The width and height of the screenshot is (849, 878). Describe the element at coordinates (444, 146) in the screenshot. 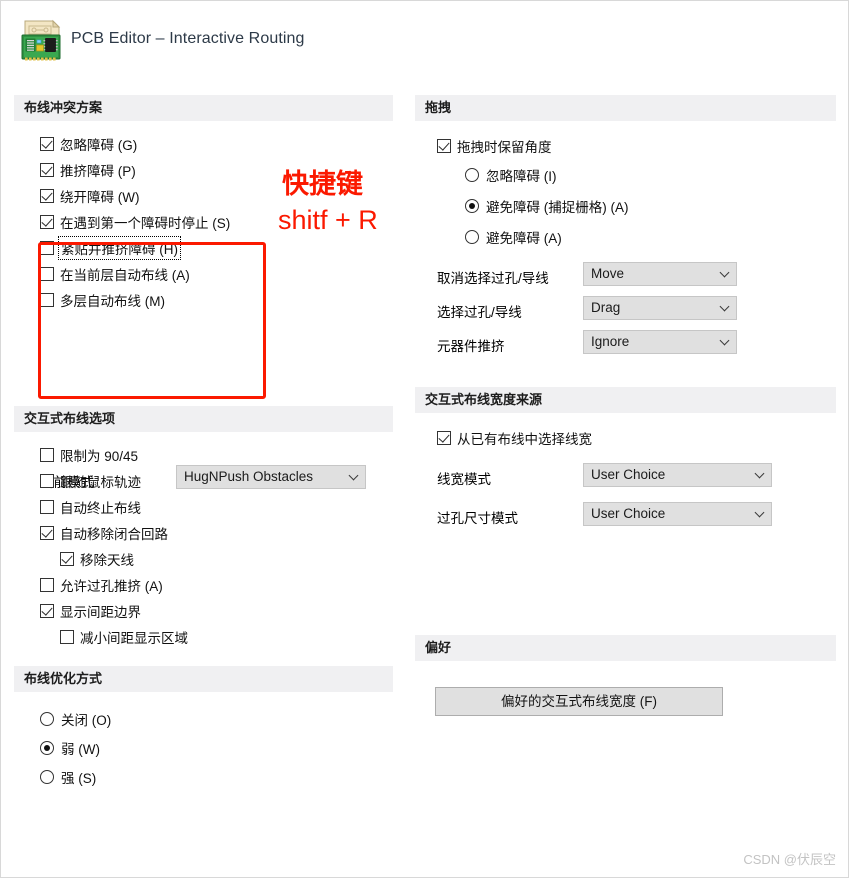

I see `checkbox-preserve-angle-while-dragging` at that location.